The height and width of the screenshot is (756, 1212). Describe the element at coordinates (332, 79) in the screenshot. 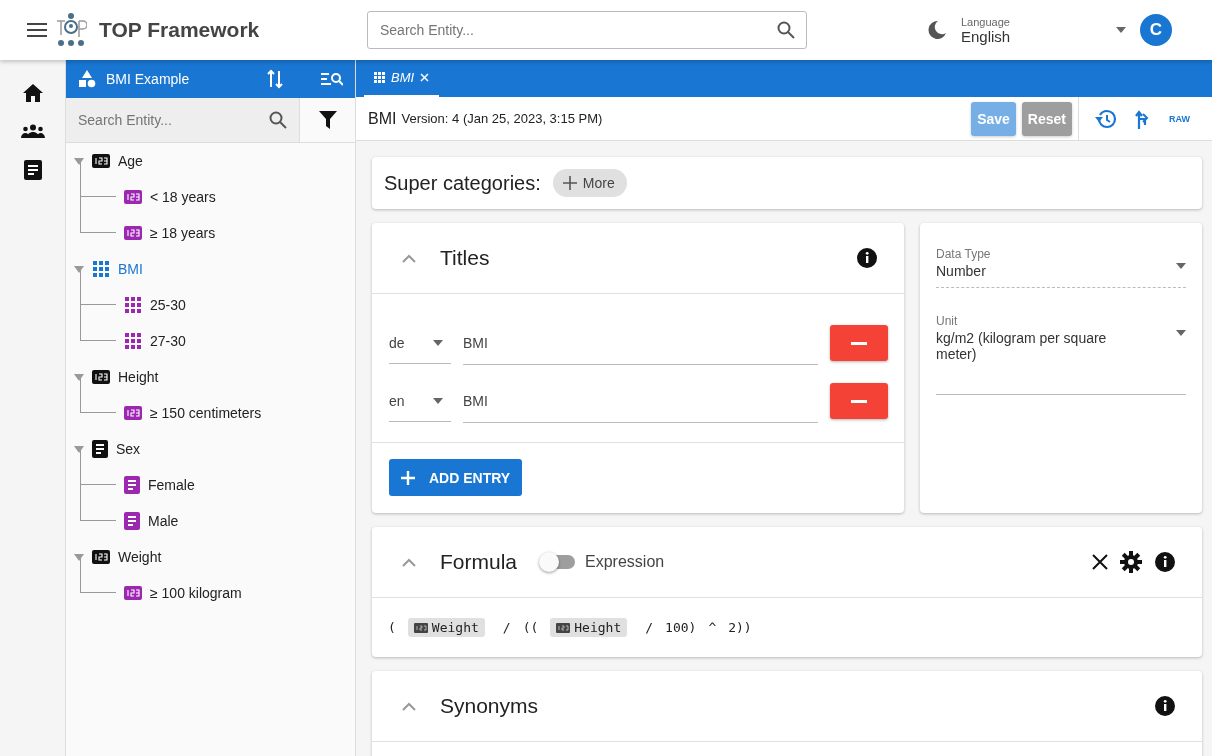

I see `search-list-icon` at that location.